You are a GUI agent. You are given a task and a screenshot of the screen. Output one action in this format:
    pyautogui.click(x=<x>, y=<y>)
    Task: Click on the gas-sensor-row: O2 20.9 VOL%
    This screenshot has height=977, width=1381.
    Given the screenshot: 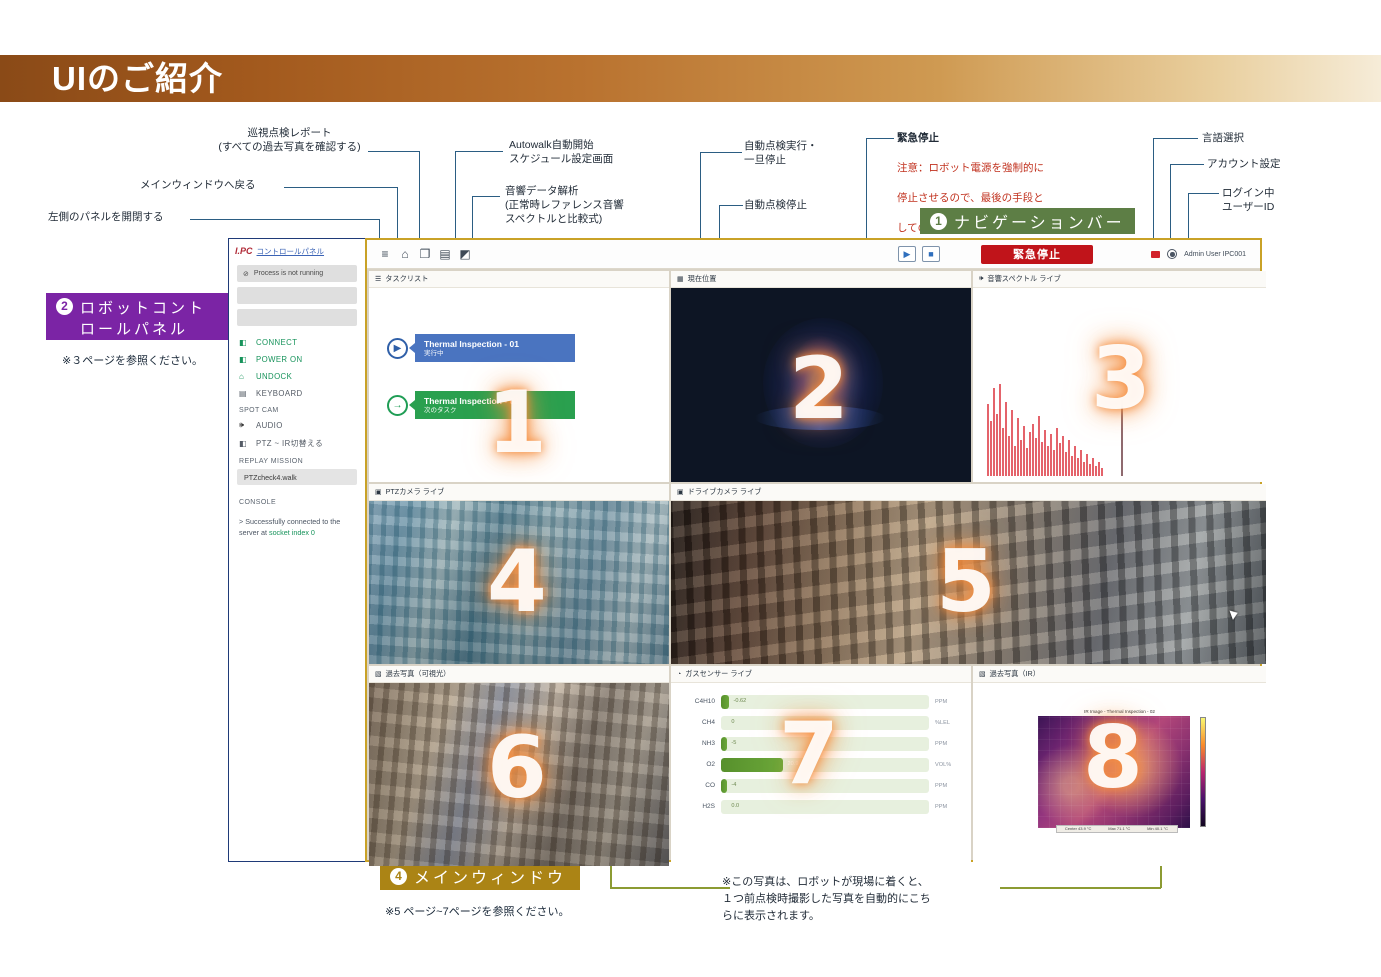 What is the action you would take?
    pyautogui.click(x=821, y=764)
    